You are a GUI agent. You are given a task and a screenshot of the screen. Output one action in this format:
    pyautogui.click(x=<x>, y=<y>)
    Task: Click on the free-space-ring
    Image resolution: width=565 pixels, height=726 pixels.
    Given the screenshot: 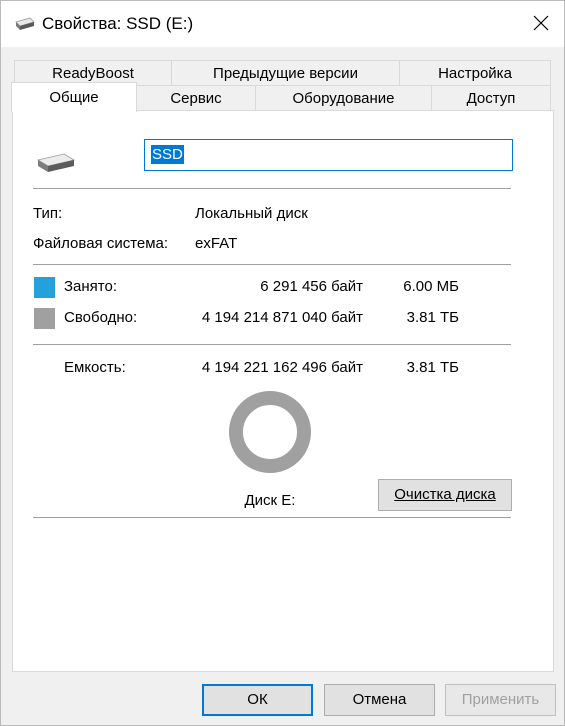 What is the action you would take?
    pyautogui.click(x=270, y=432)
    